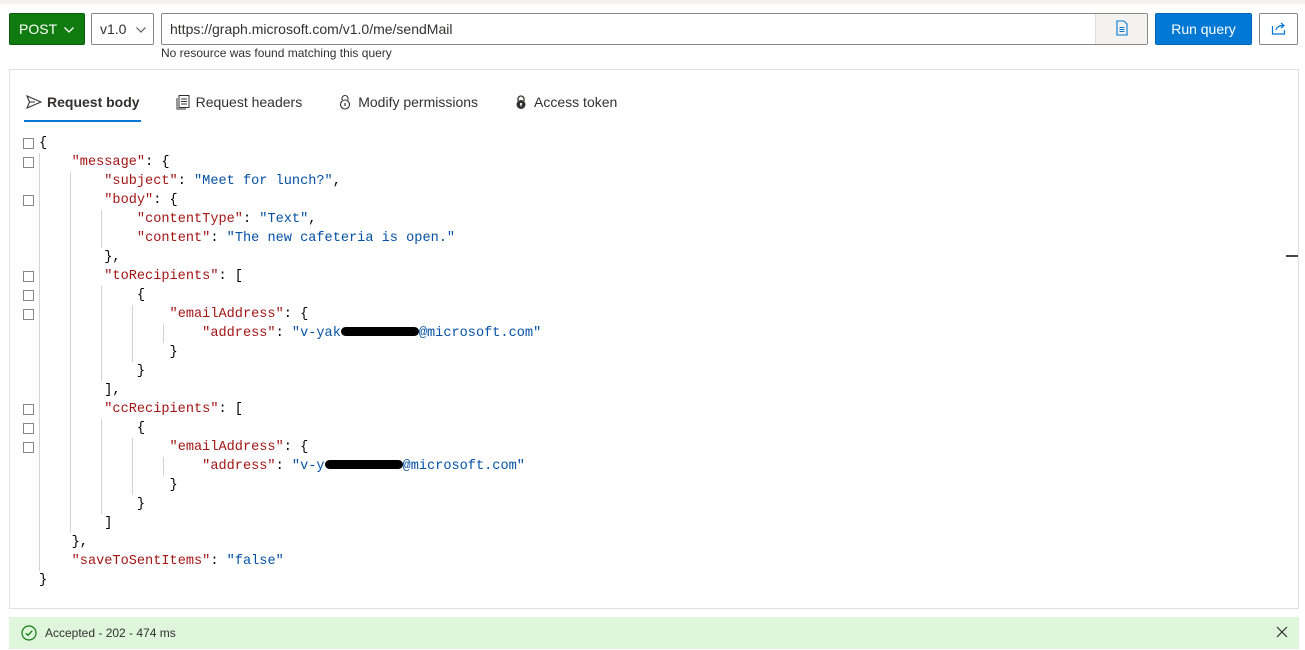  I want to click on code-line: "toRecipients": [, so click(173, 276).